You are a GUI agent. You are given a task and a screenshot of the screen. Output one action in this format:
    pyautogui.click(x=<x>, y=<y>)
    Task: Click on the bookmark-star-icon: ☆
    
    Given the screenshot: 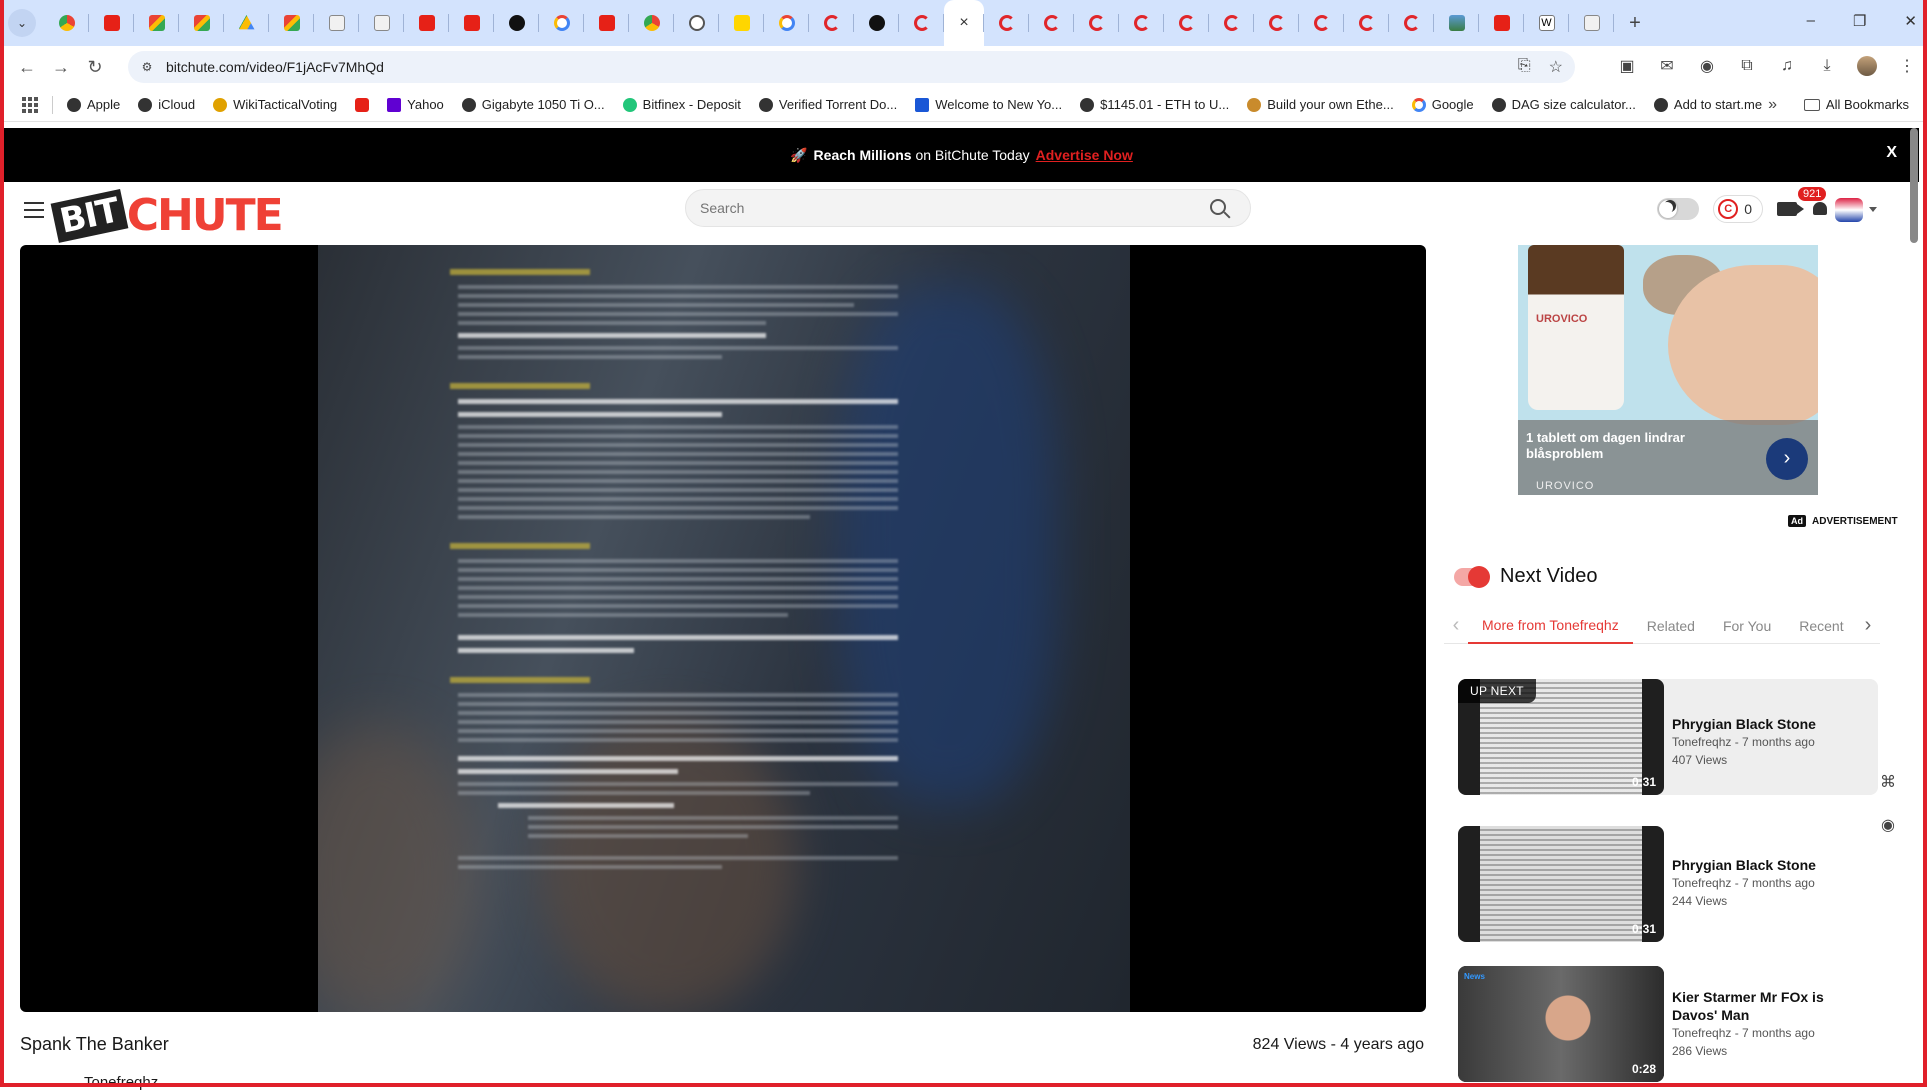 What is the action you would take?
    pyautogui.click(x=1556, y=67)
    